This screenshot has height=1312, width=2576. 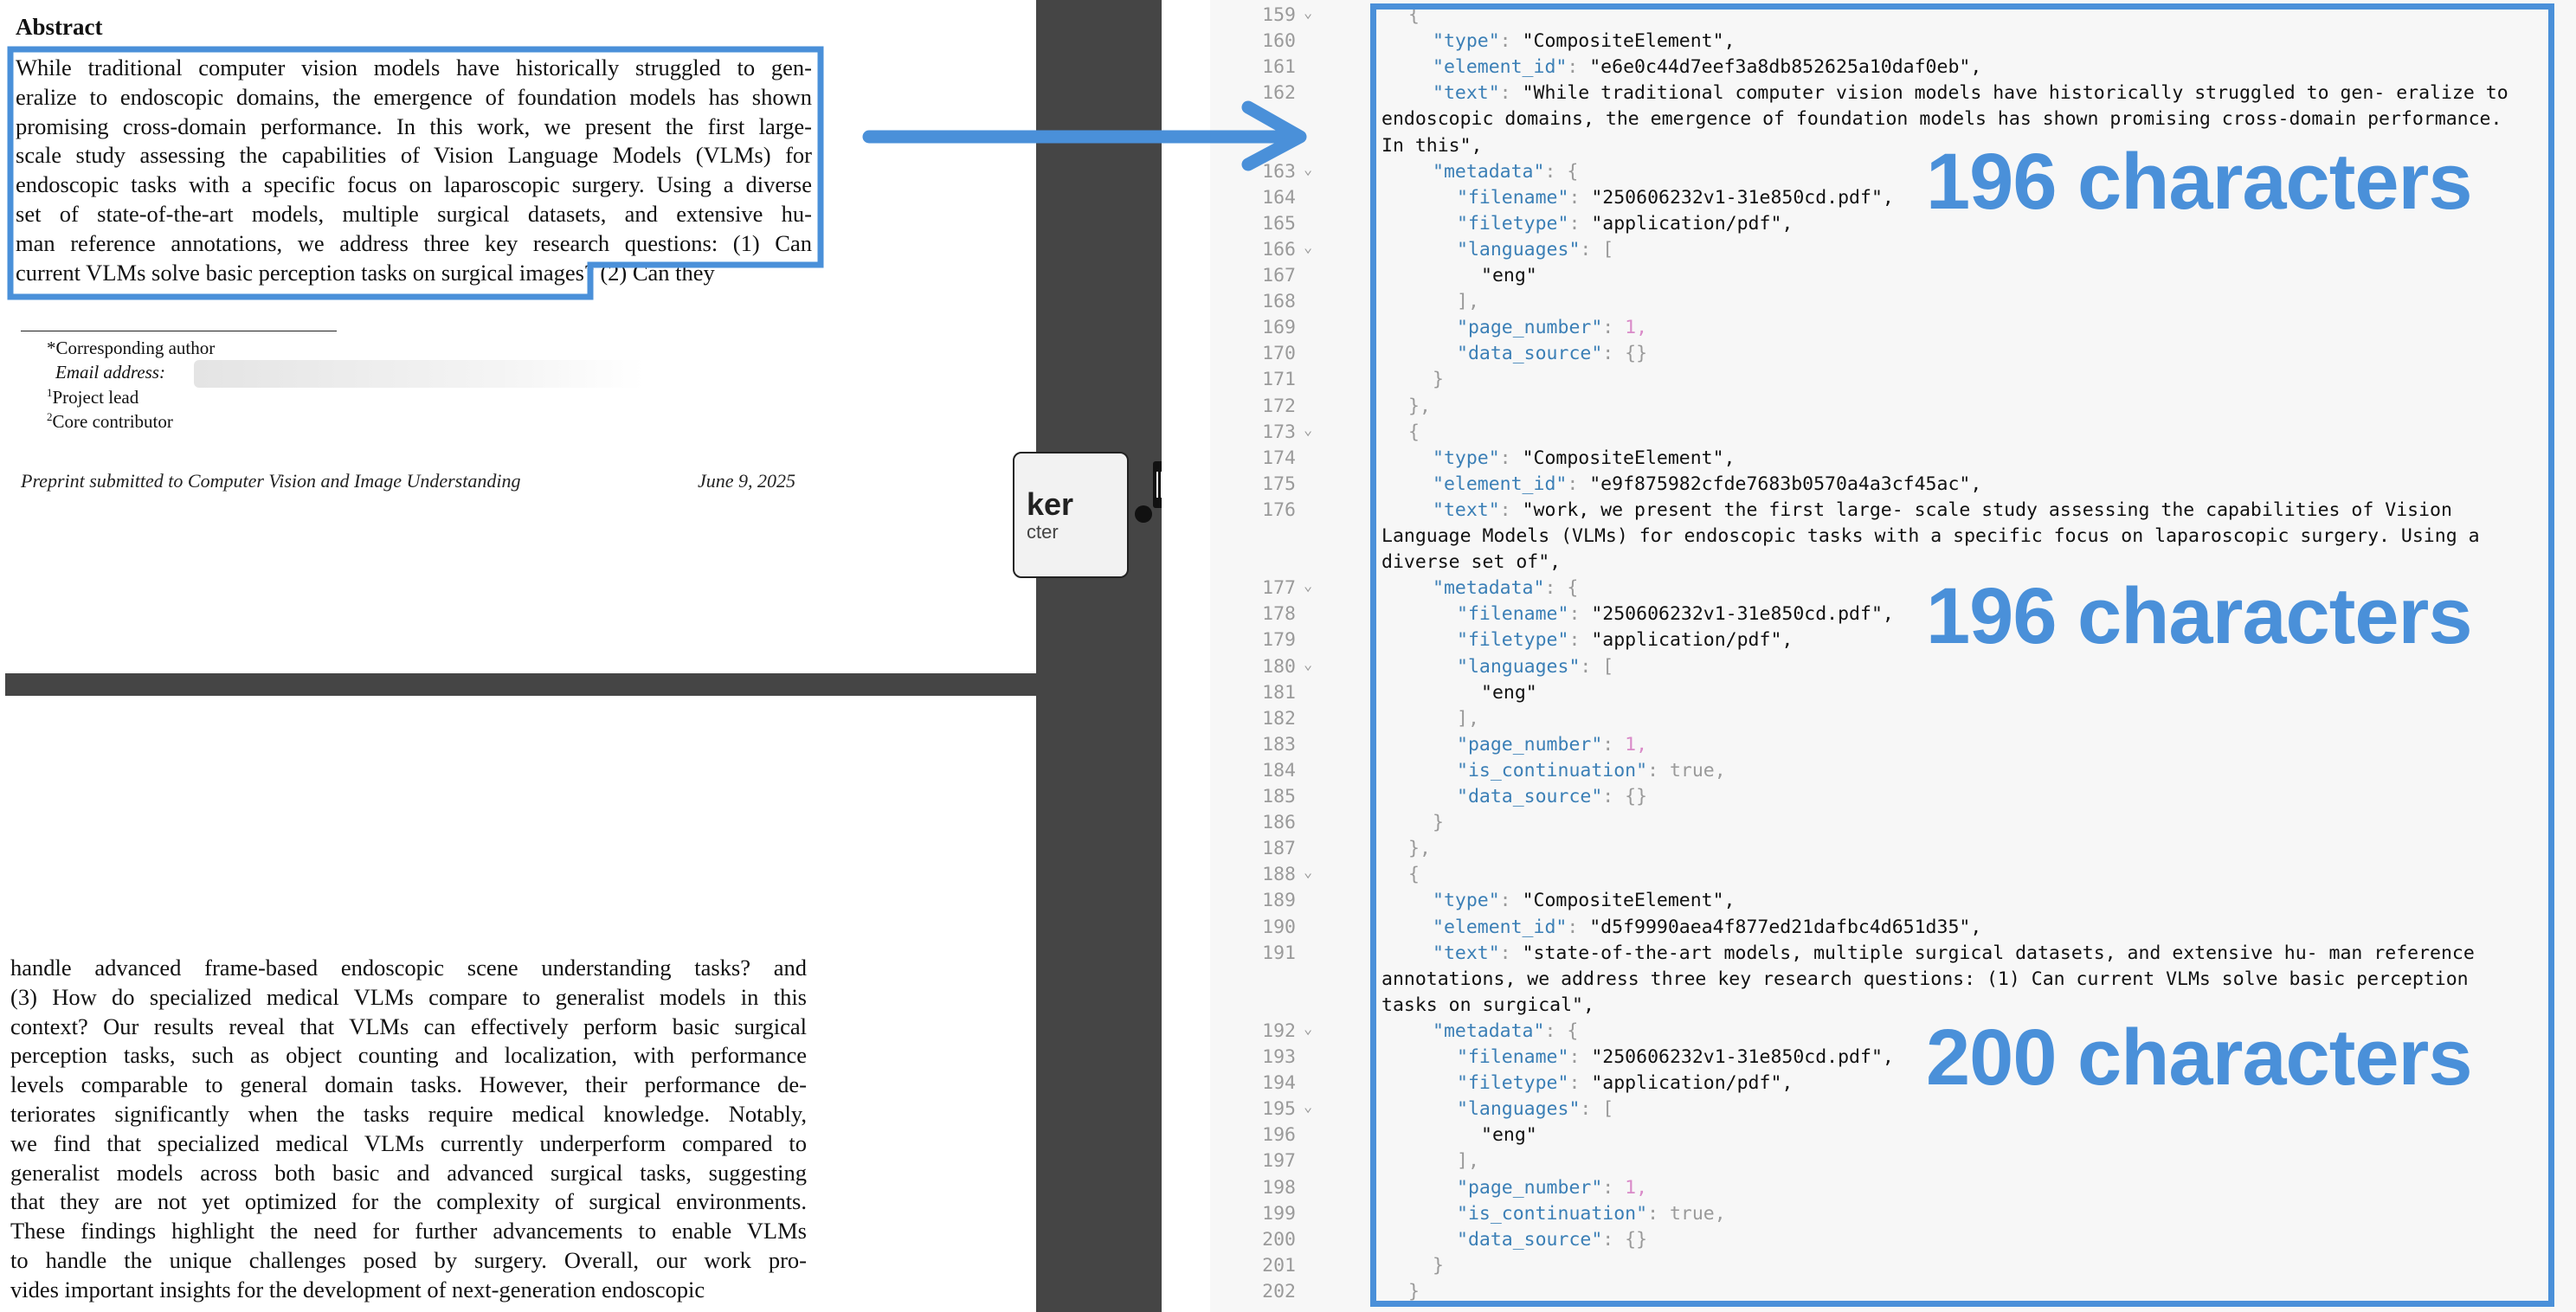 What do you see at coordinates (1279, 15) in the screenshot?
I see `line-number: 159` at bounding box center [1279, 15].